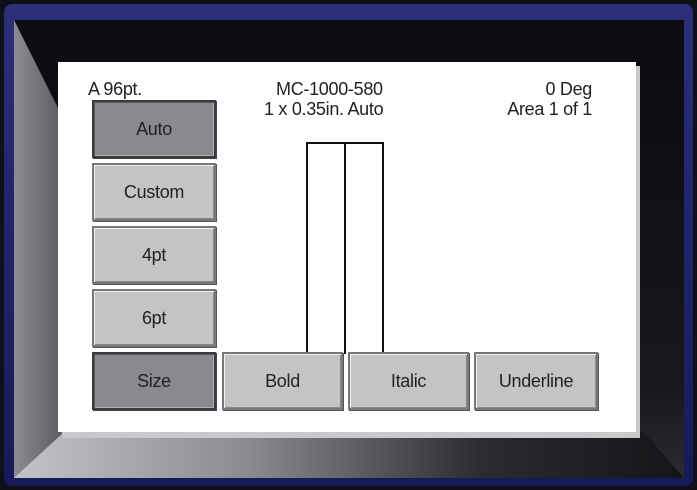 The height and width of the screenshot is (490, 697). What do you see at coordinates (154, 255) in the screenshot?
I see `size-option-4pt: 4pt` at bounding box center [154, 255].